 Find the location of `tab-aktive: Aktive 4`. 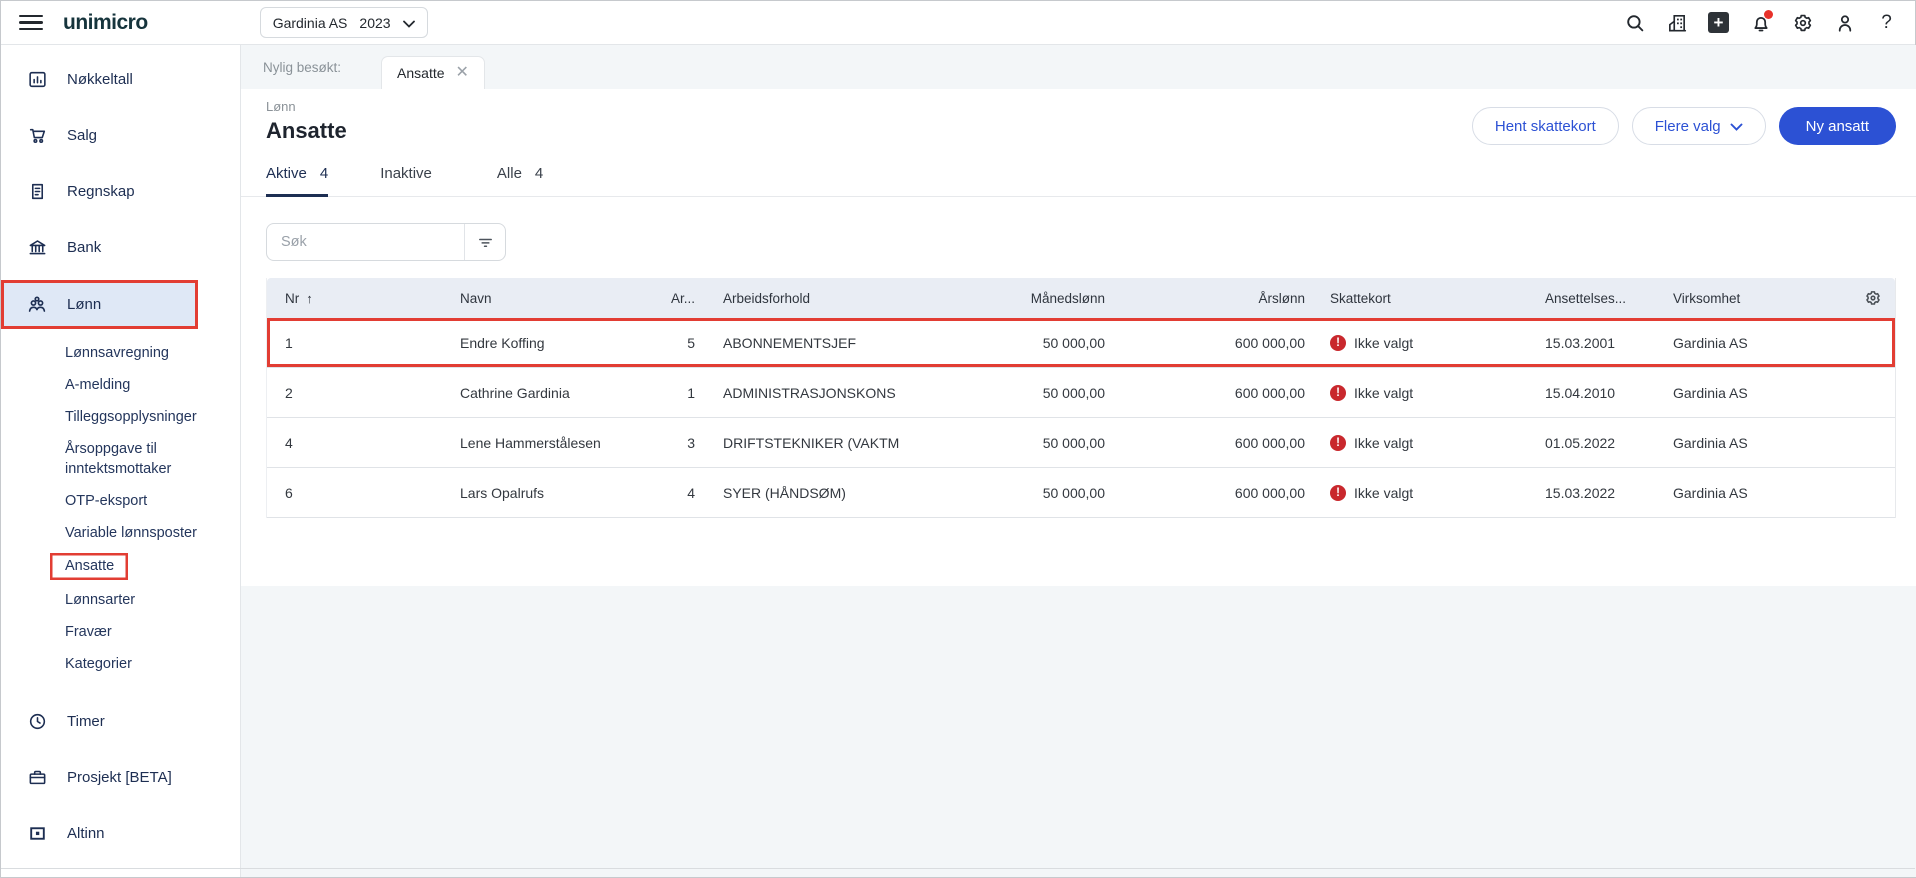

tab-aktive: Aktive 4 is located at coordinates (297, 181).